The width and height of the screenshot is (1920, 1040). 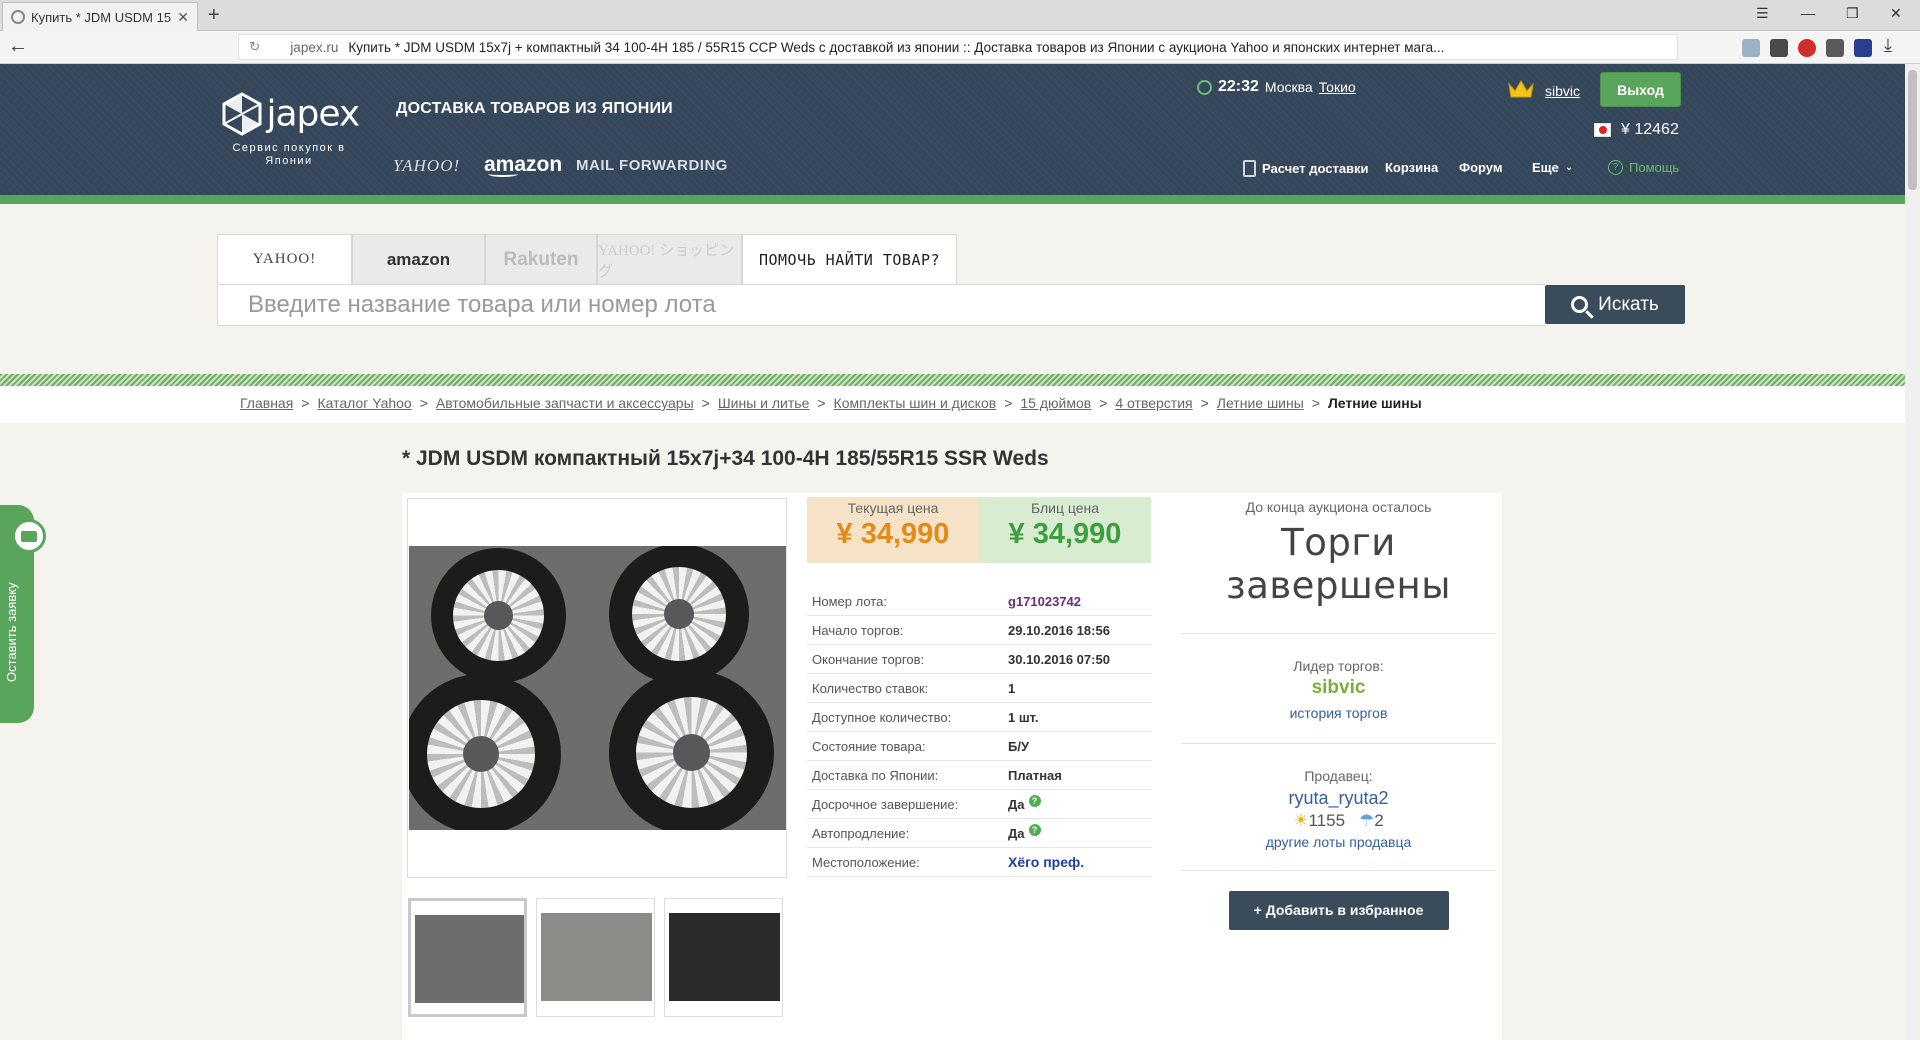 I want to click on menu-icon: ☰, so click(x=1762, y=13).